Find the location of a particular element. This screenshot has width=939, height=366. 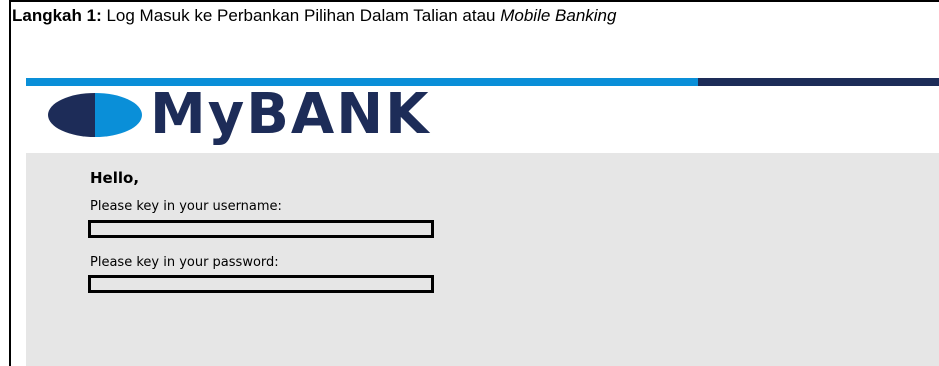

bank-name: MyBANK is located at coordinates (290, 114).